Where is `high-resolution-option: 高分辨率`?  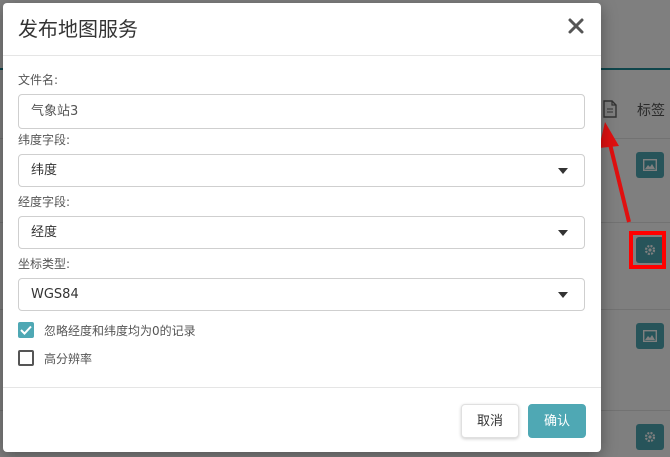 high-resolution-option: 高分辨率 is located at coordinates (55, 358).